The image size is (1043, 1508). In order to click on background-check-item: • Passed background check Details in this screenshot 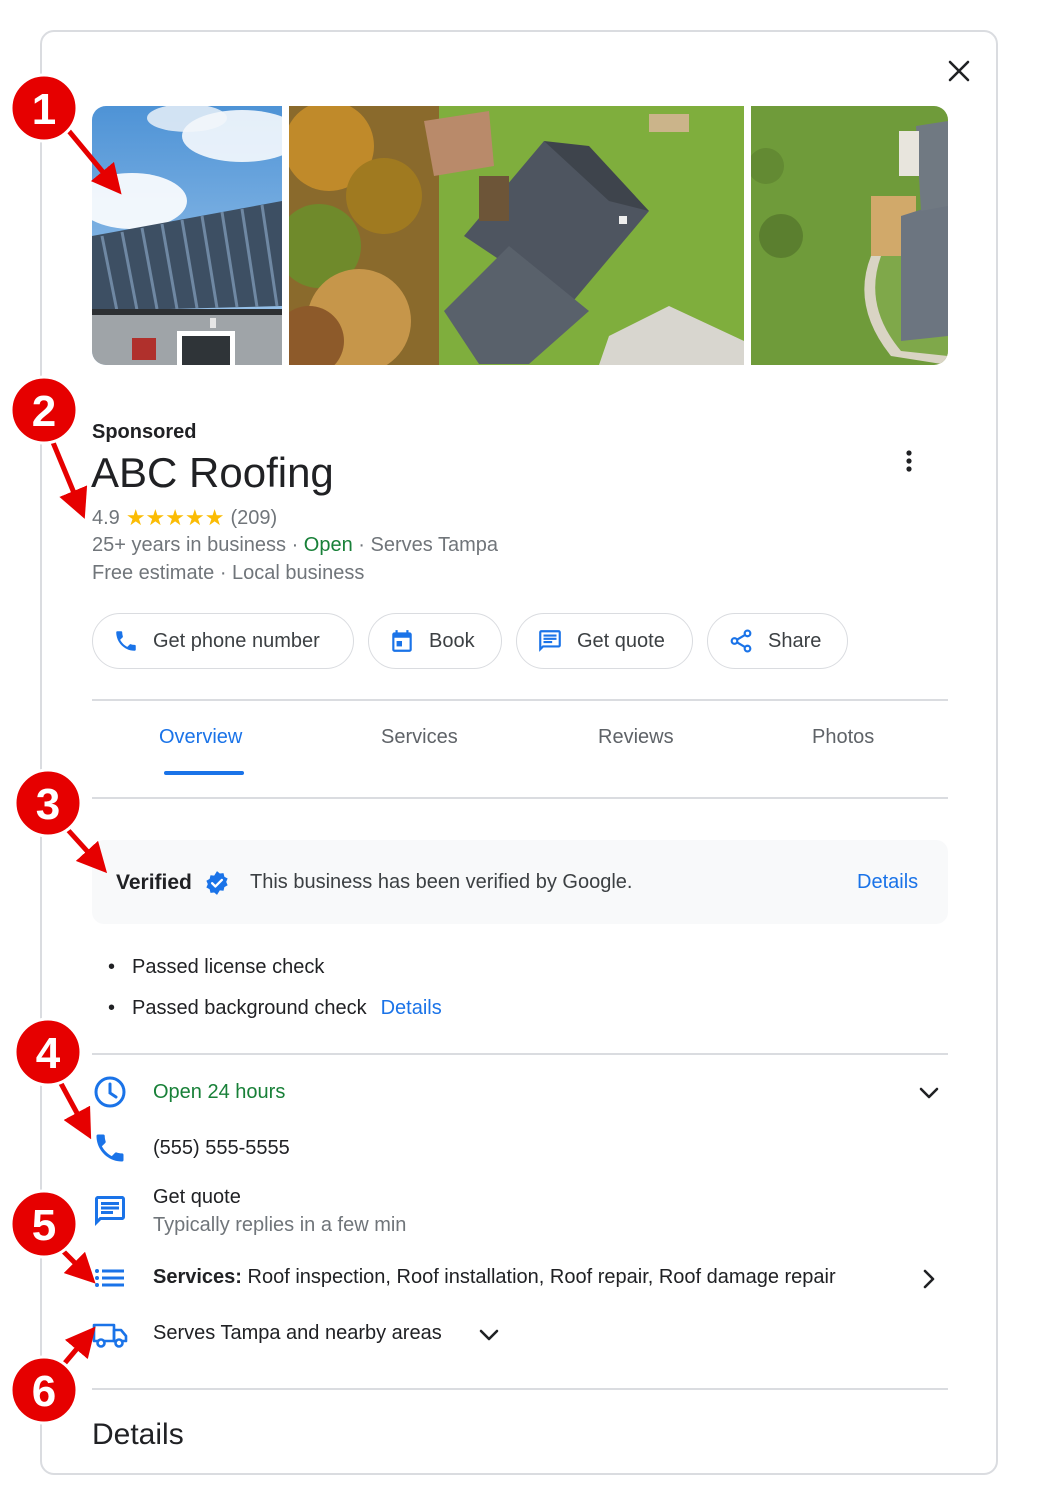, I will do `click(275, 1008)`.